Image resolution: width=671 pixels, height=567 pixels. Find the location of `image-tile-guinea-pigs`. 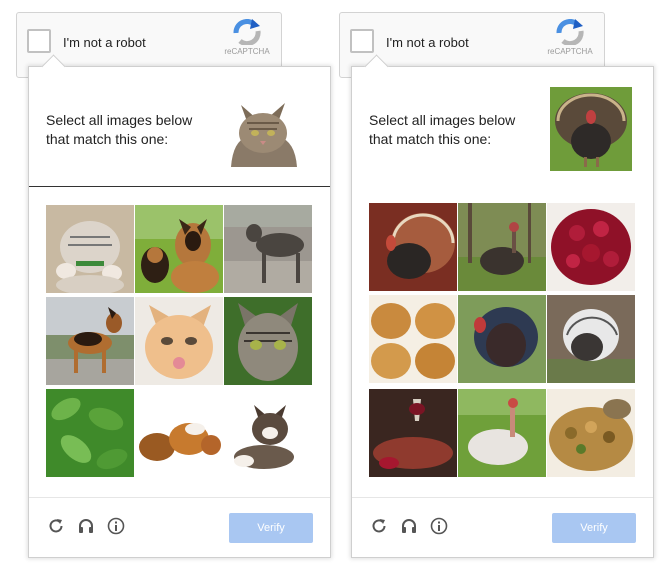

image-tile-guinea-pigs is located at coordinates (179, 433).